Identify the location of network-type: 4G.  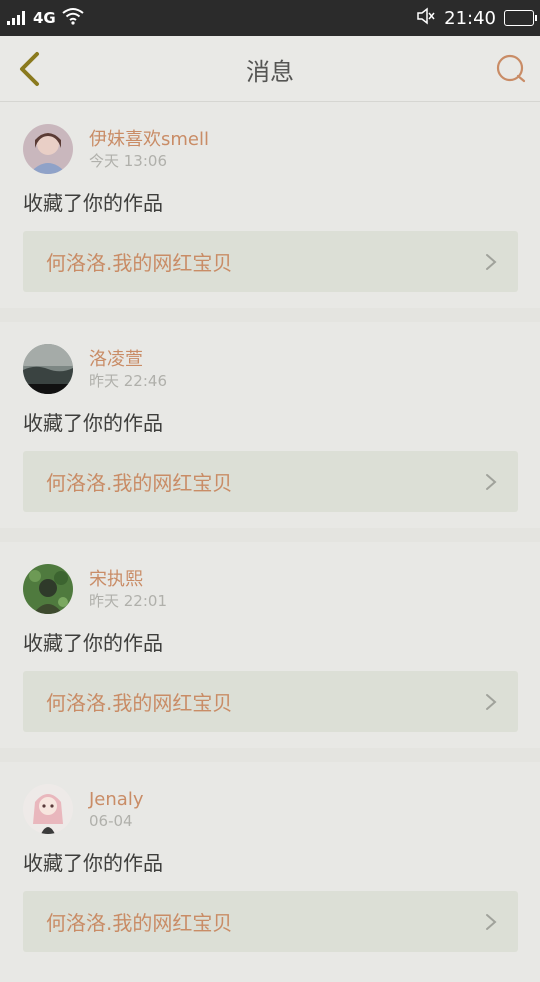
(44, 18).